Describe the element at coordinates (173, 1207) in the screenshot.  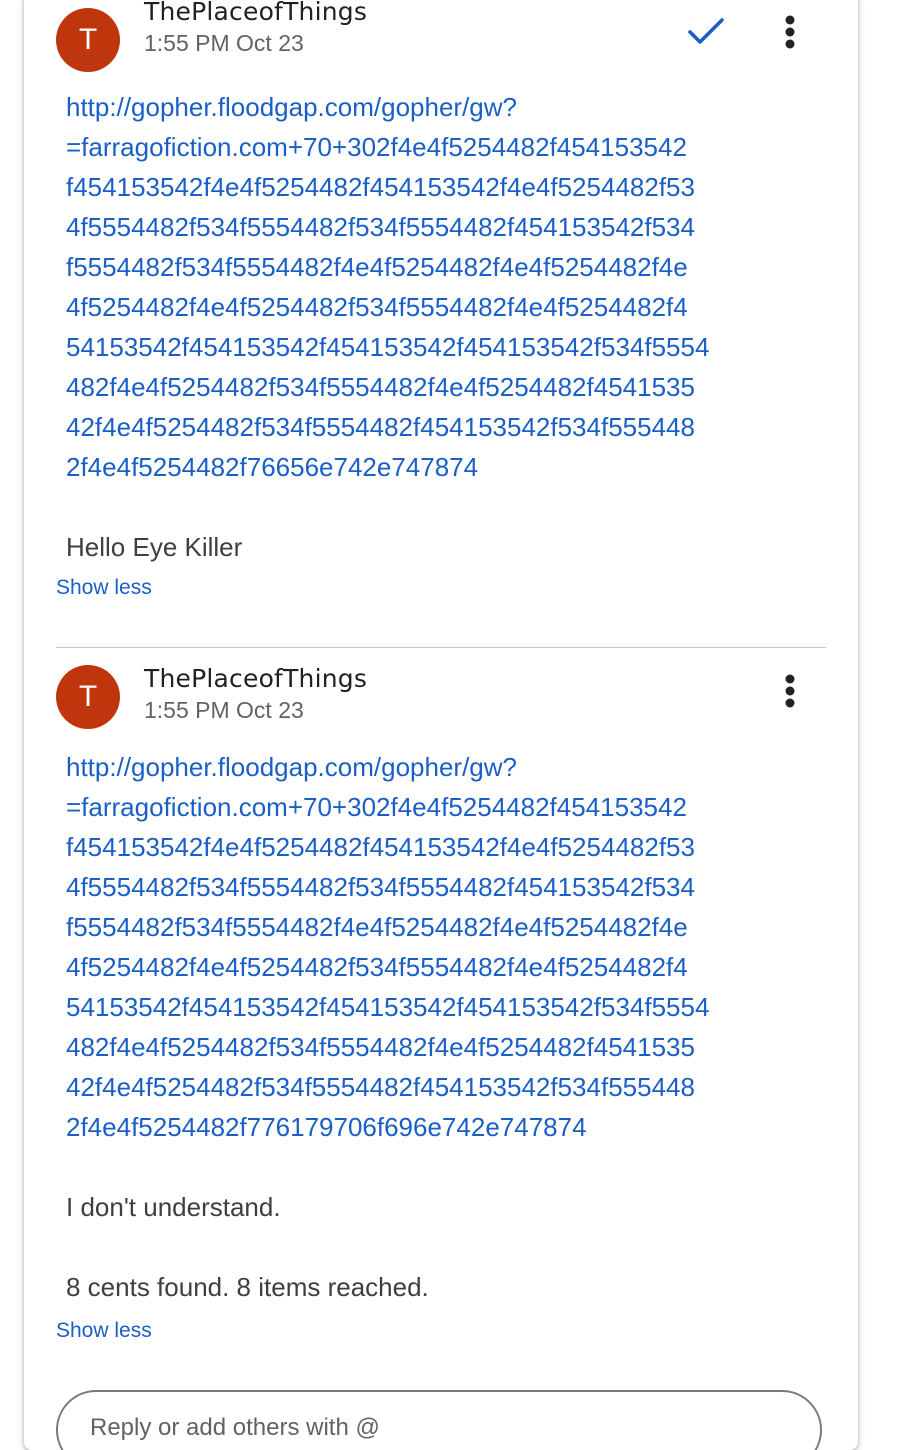
I see `comment-message: I don't understand.` at that location.